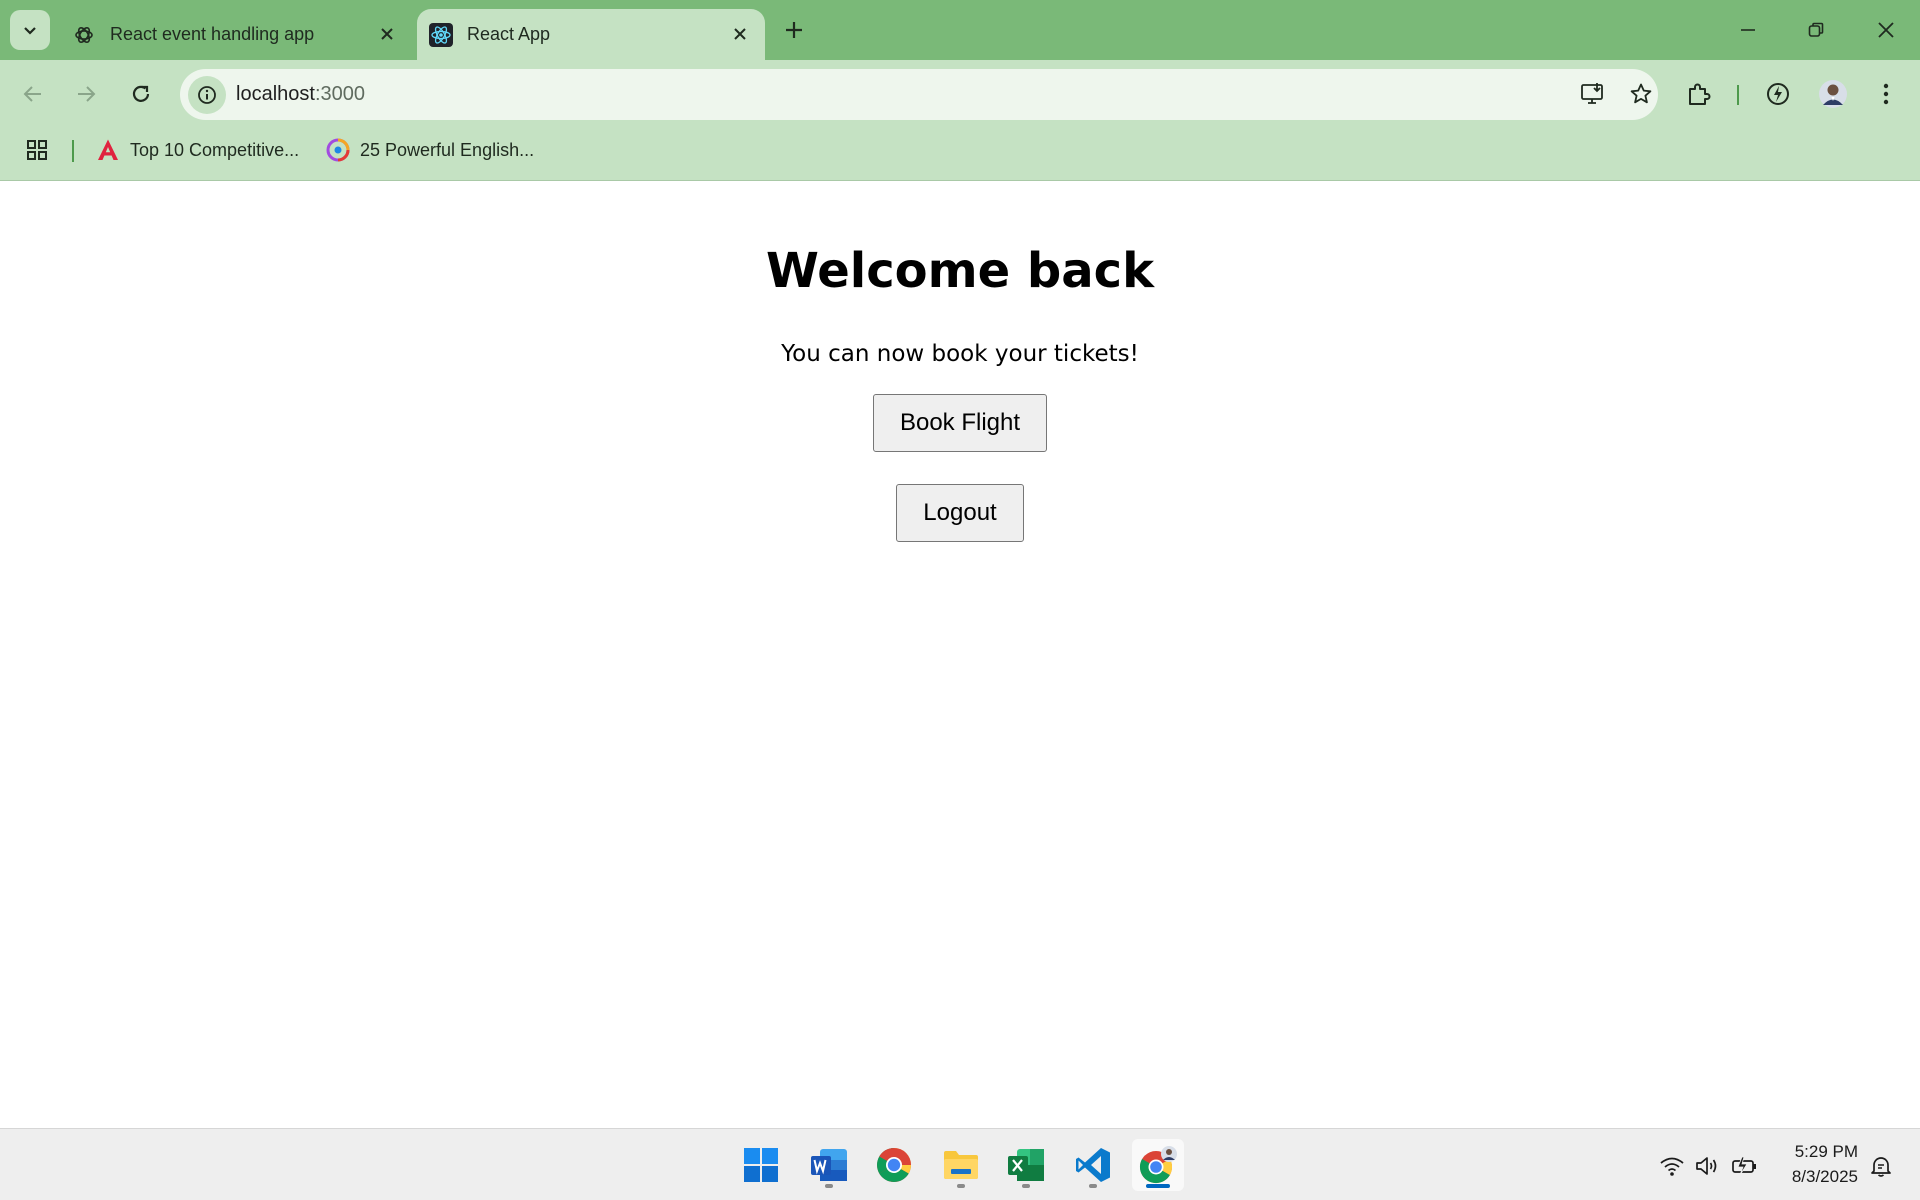  Describe the element at coordinates (1816, 1164) in the screenshot. I see `system-clock: 5:29 PM 8/3/2025` at that location.